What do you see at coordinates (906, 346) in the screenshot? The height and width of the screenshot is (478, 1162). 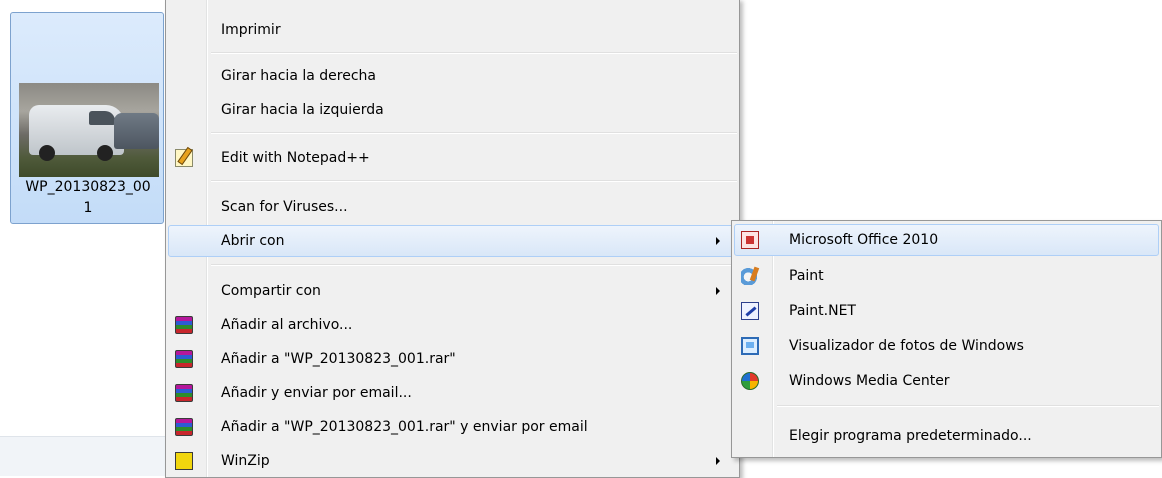 I see `menu-item-label: Visualizador de fotos de Windows` at bounding box center [906, 346].